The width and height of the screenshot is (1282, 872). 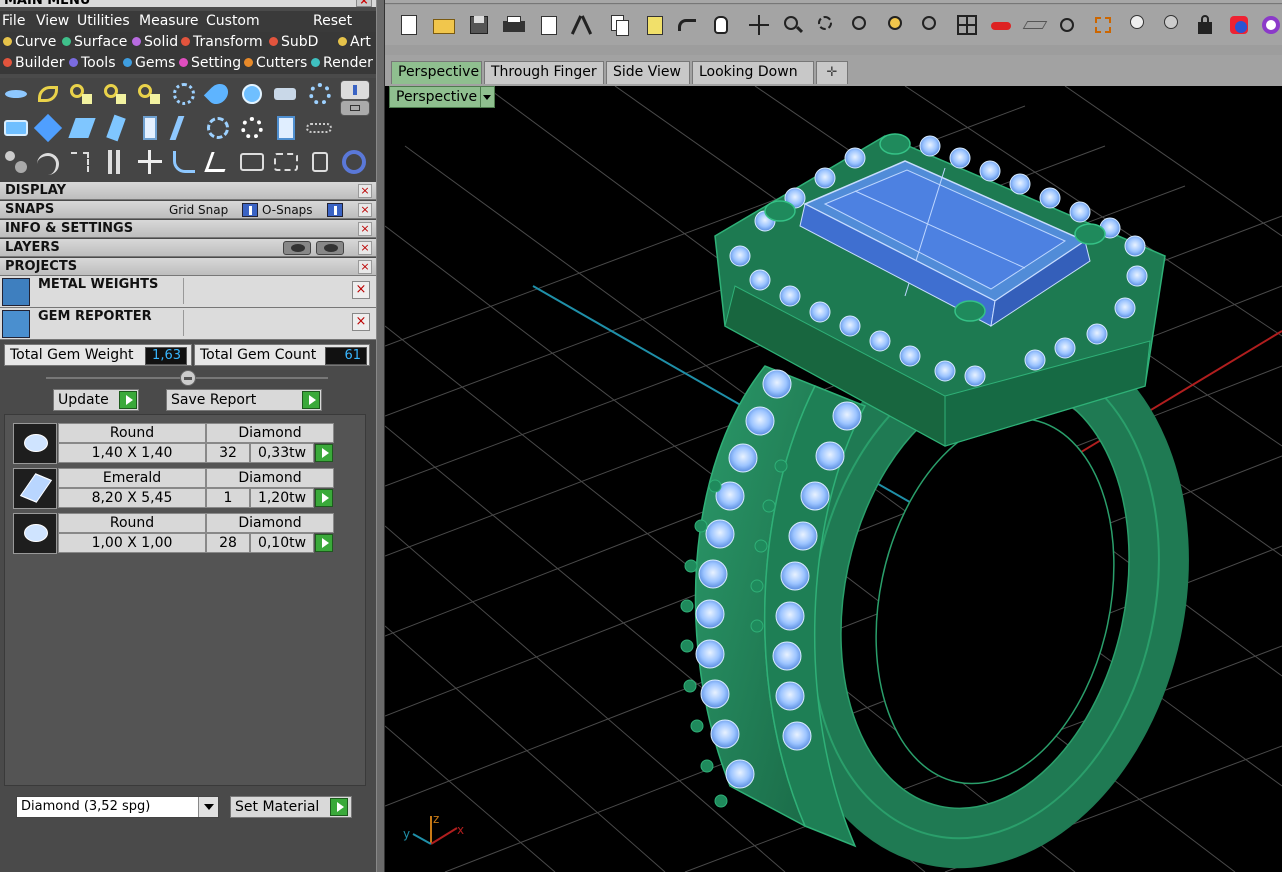 What do you see at coordinates (1103, 25) in the screenshot?
I see `select-filter-icon` at bounding box center [1103, 25].